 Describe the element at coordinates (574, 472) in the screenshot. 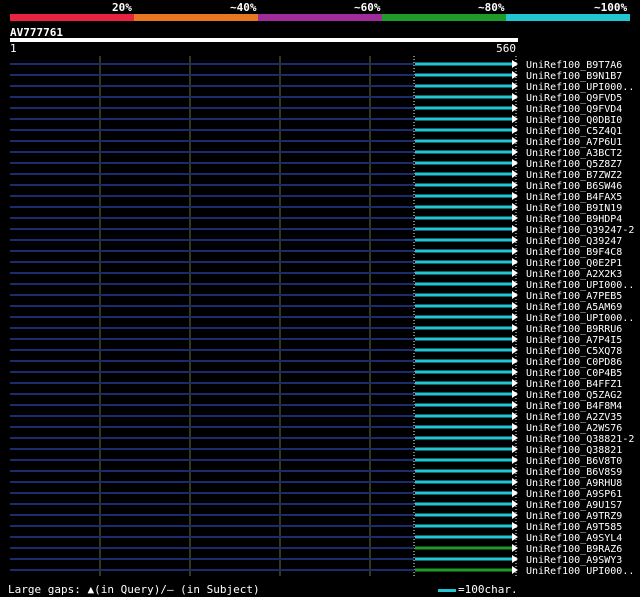

I see `hit-label: UniRef100_B6V8S9` at that location.